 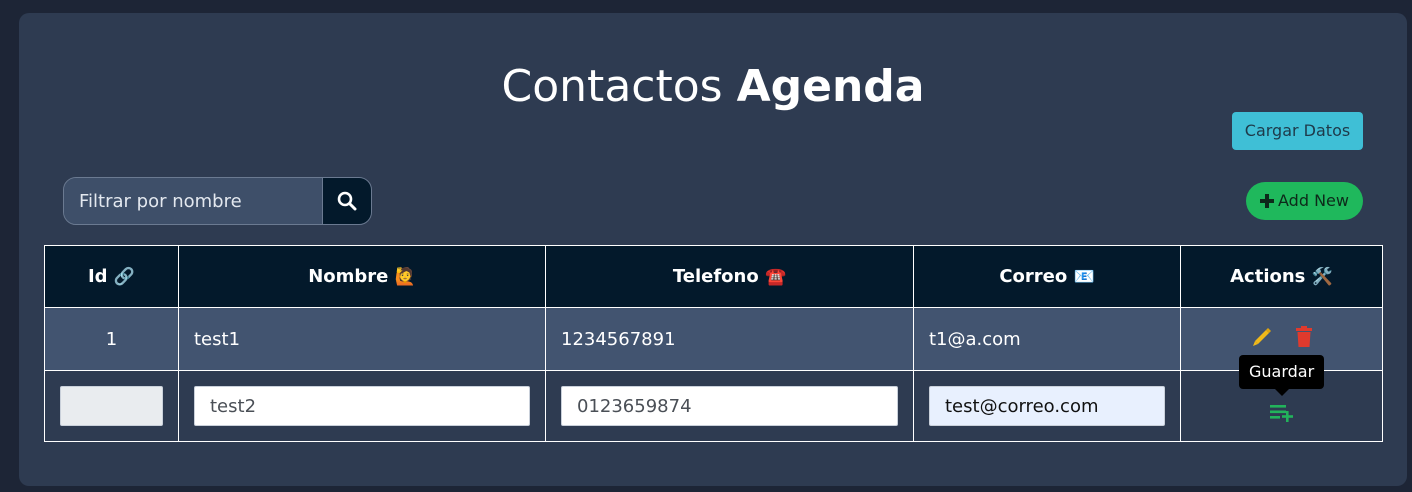 I want to click on trash-icon, so click(x=1304, y=336).